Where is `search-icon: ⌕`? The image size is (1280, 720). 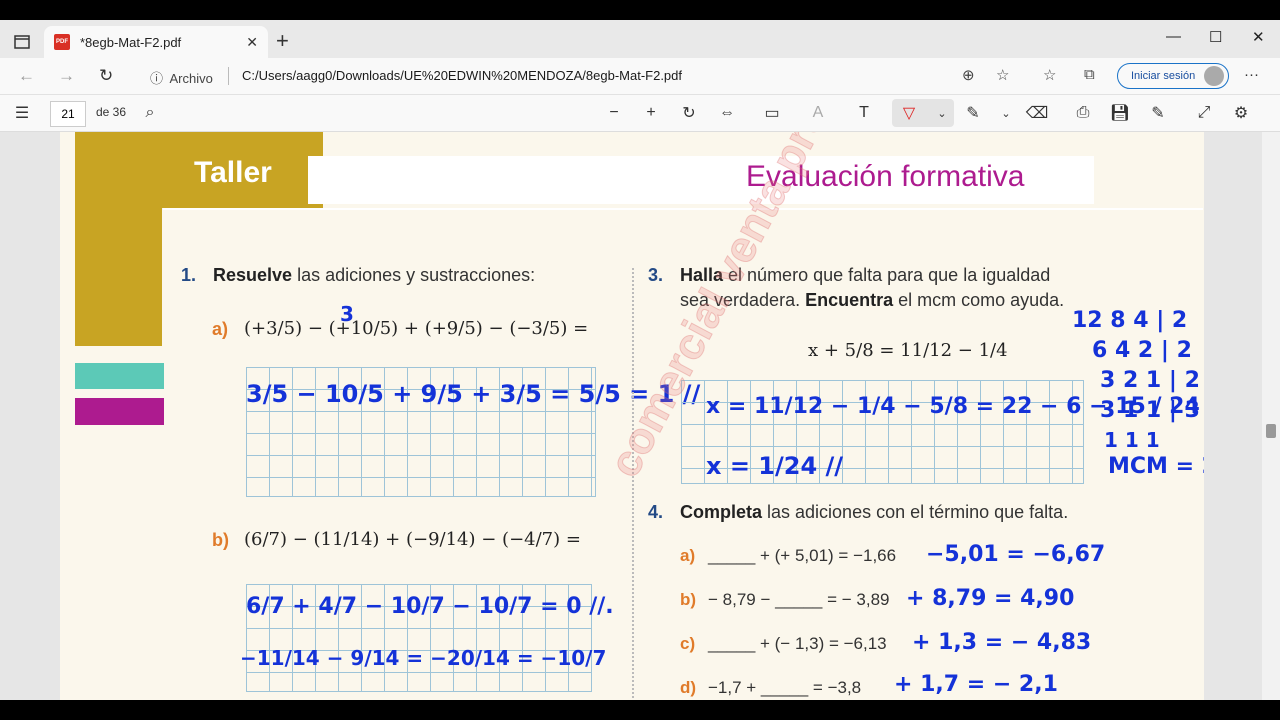 search-icon: ⌕ is located at coordinates (150, 113).